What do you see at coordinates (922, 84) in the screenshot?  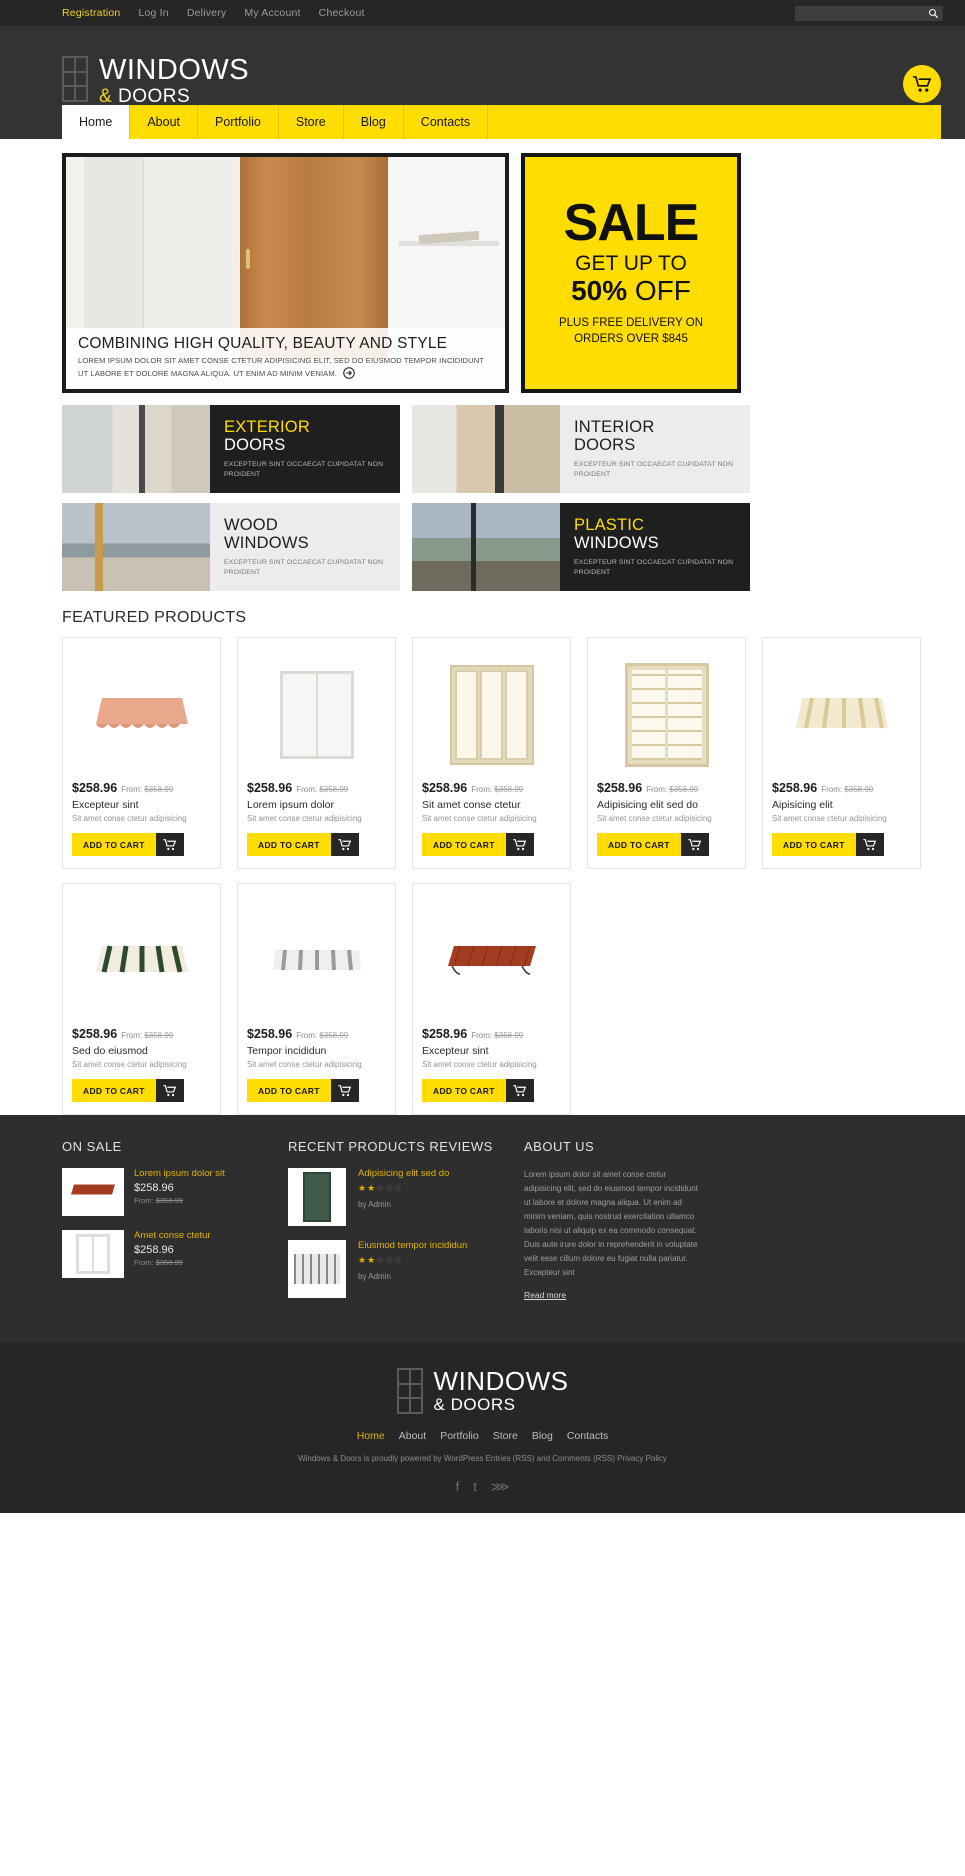 I see `cart-button` at bounding box center [922, 84].